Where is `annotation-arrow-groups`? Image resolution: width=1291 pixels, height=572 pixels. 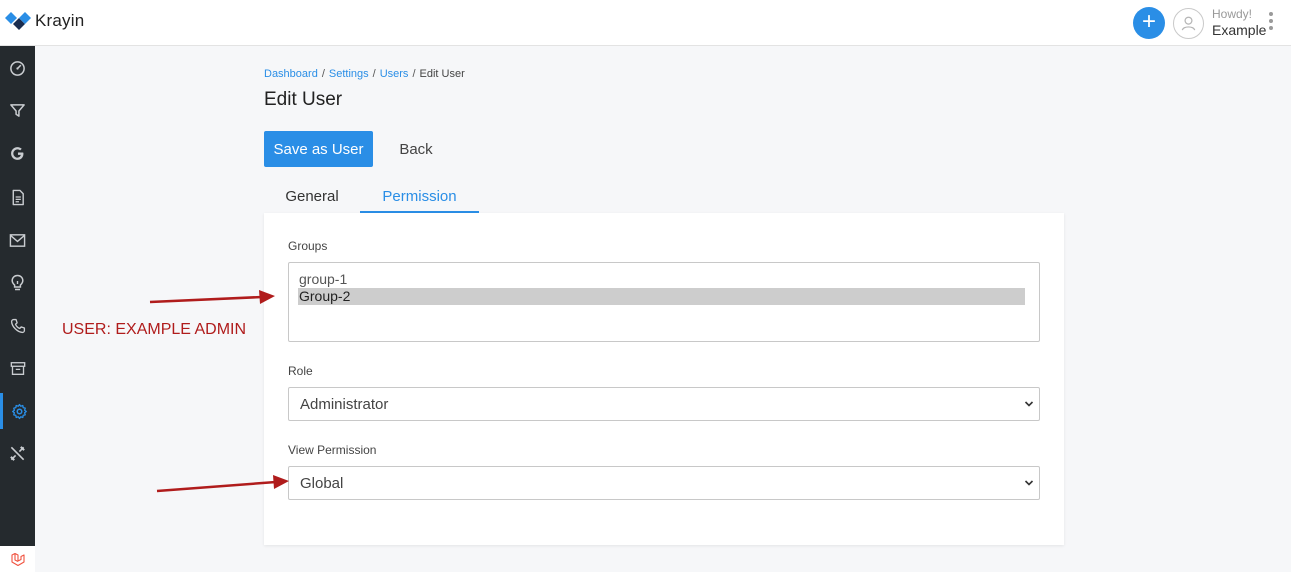
annotation-arrow-groups is located at coordinates (212, 297).